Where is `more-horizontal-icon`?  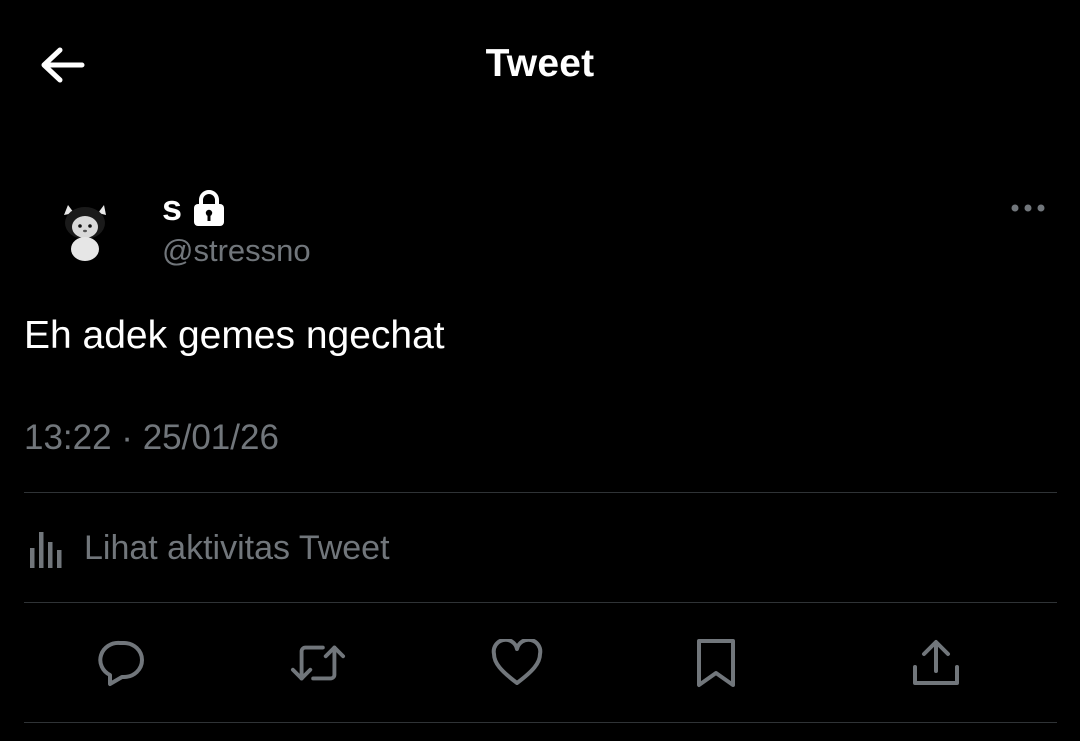 more-horizontal-icon is located at coordinates (1028, 208).